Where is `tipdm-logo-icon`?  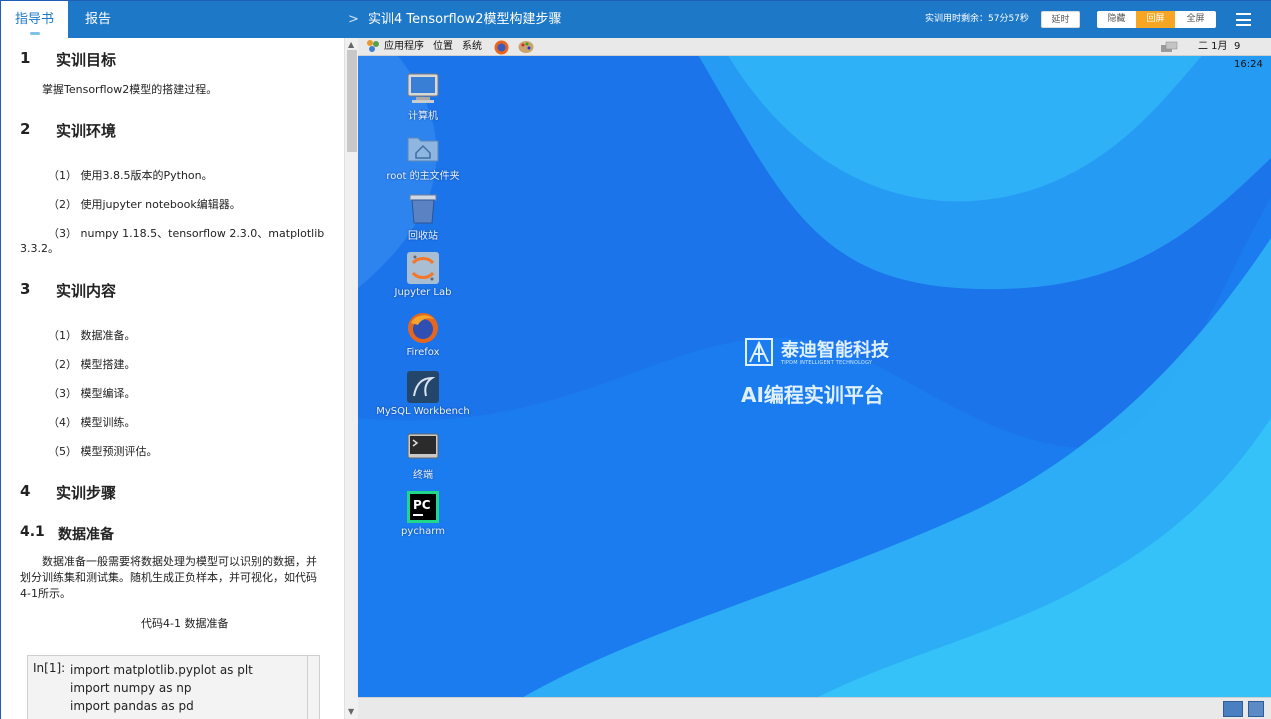 tipdm-logo-icon is located at coordinates (759, 352).